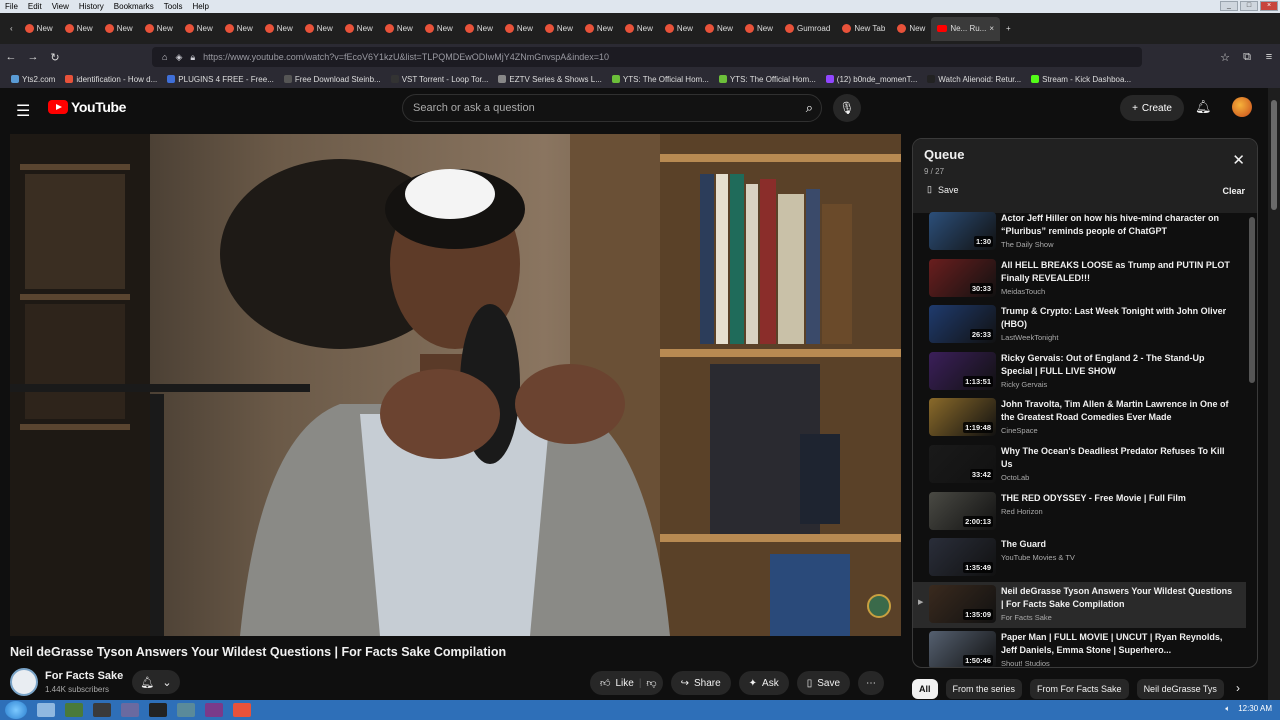 The image size is (1280, 720). Describe the element at coordinates (847, 108) in the screenshot. I see `microphone-icon: 🎙︎` at that location.